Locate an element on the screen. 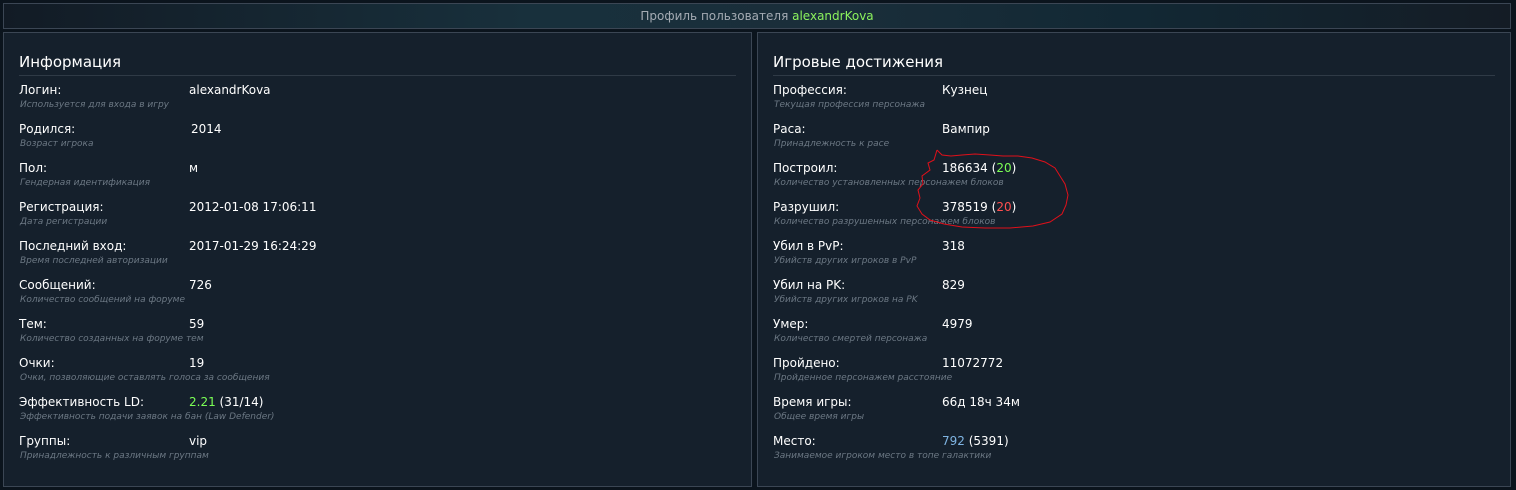 This screenshot has width=1516, height=490. achv-value: 829 is located at coordinates (953, 285).